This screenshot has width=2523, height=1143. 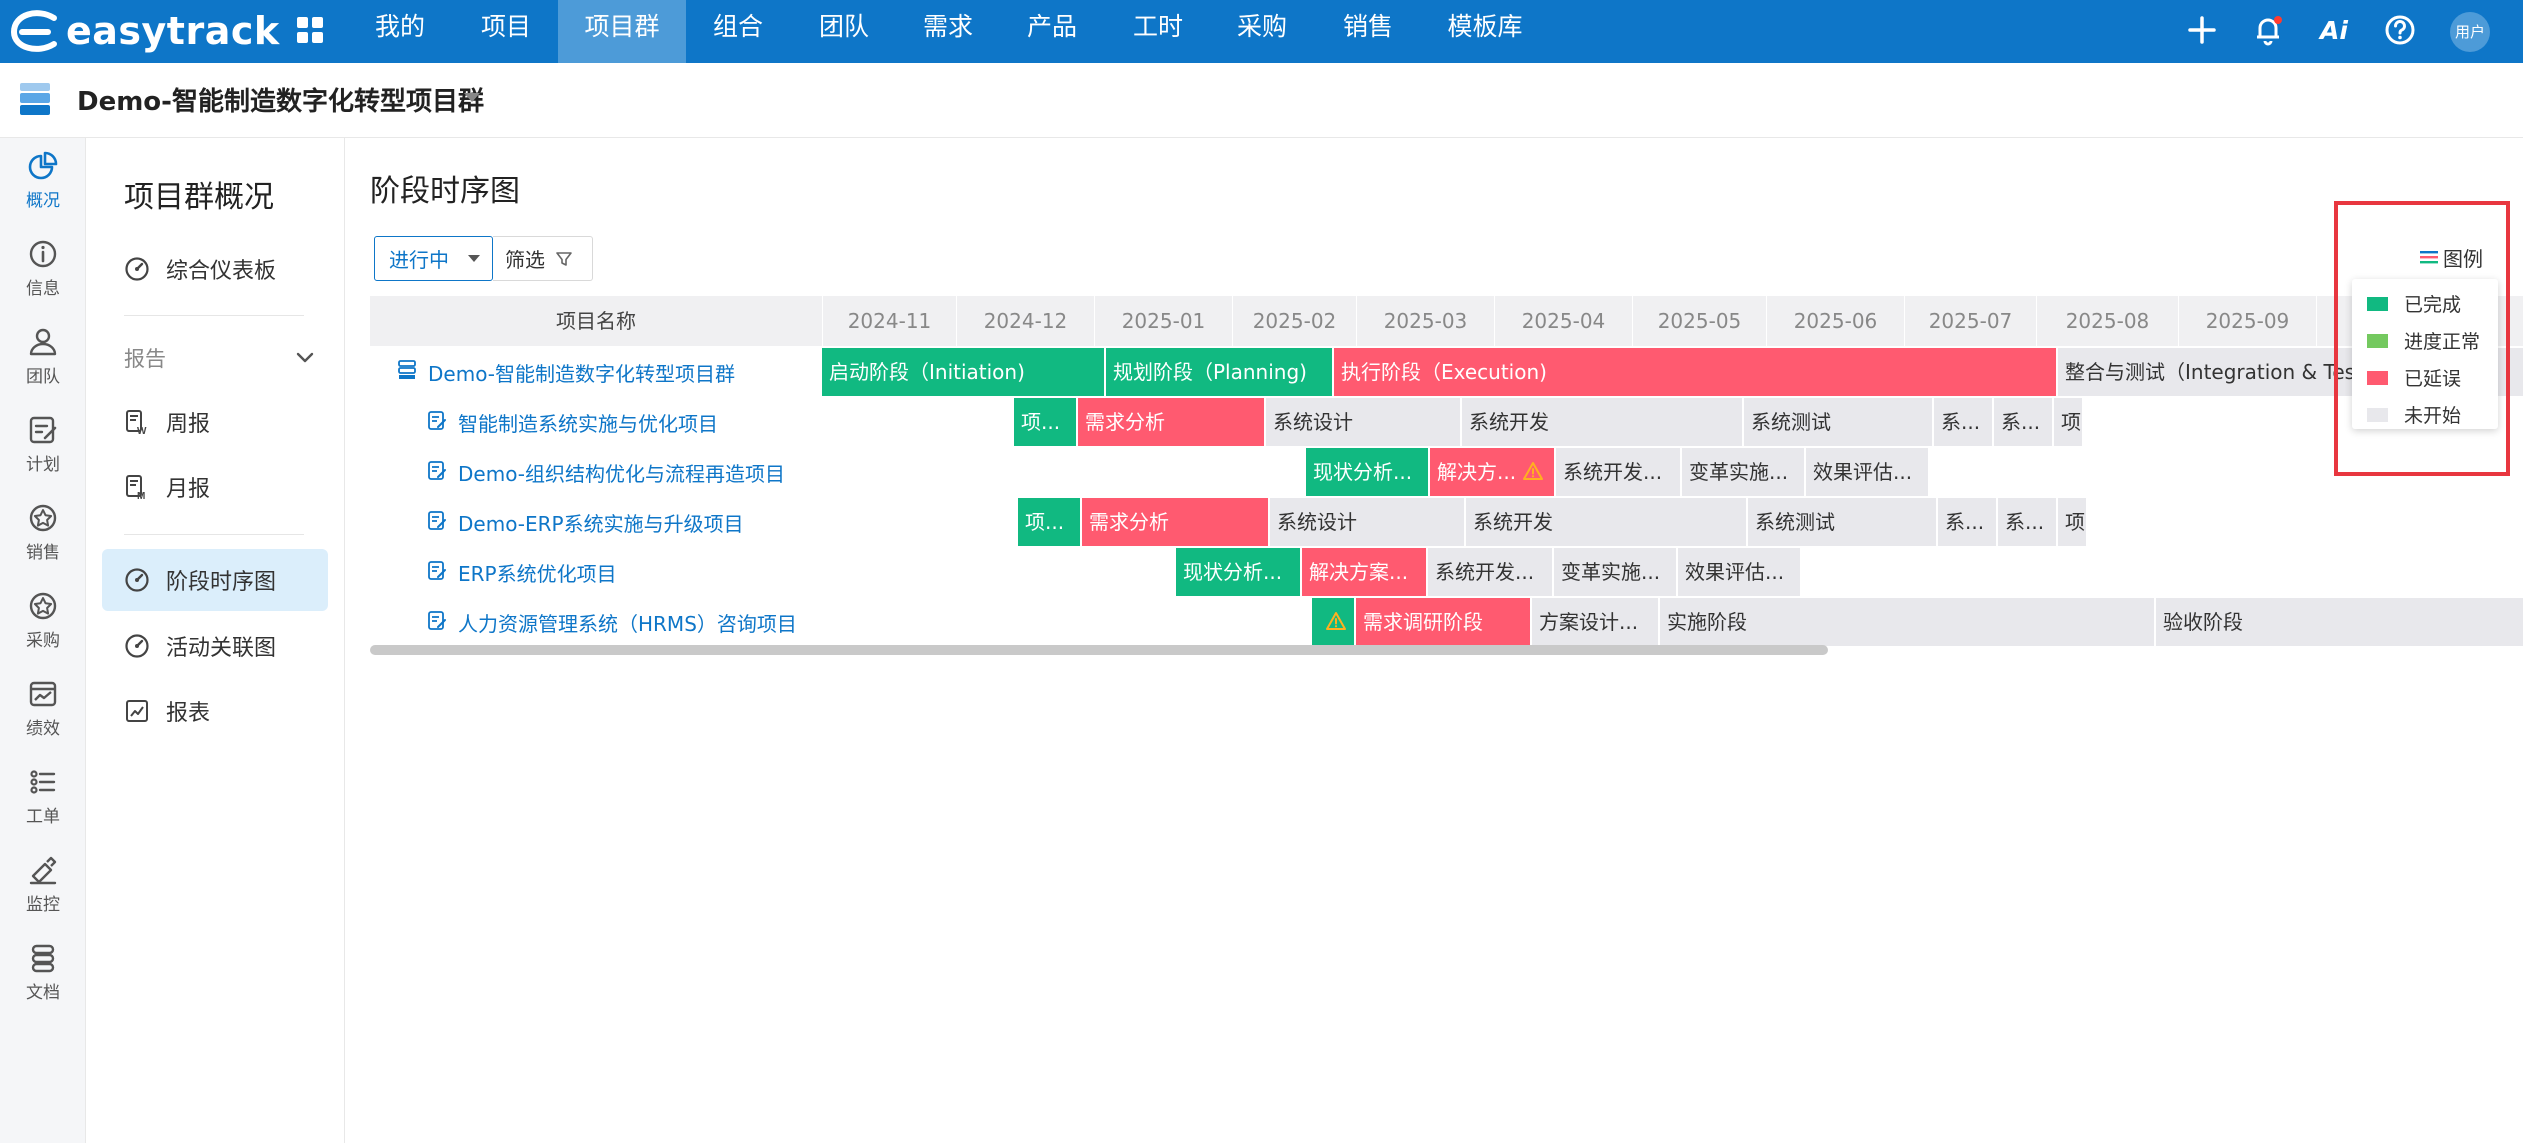 I want to click on ai-icon: Ai, so click(x=2334, y=30).